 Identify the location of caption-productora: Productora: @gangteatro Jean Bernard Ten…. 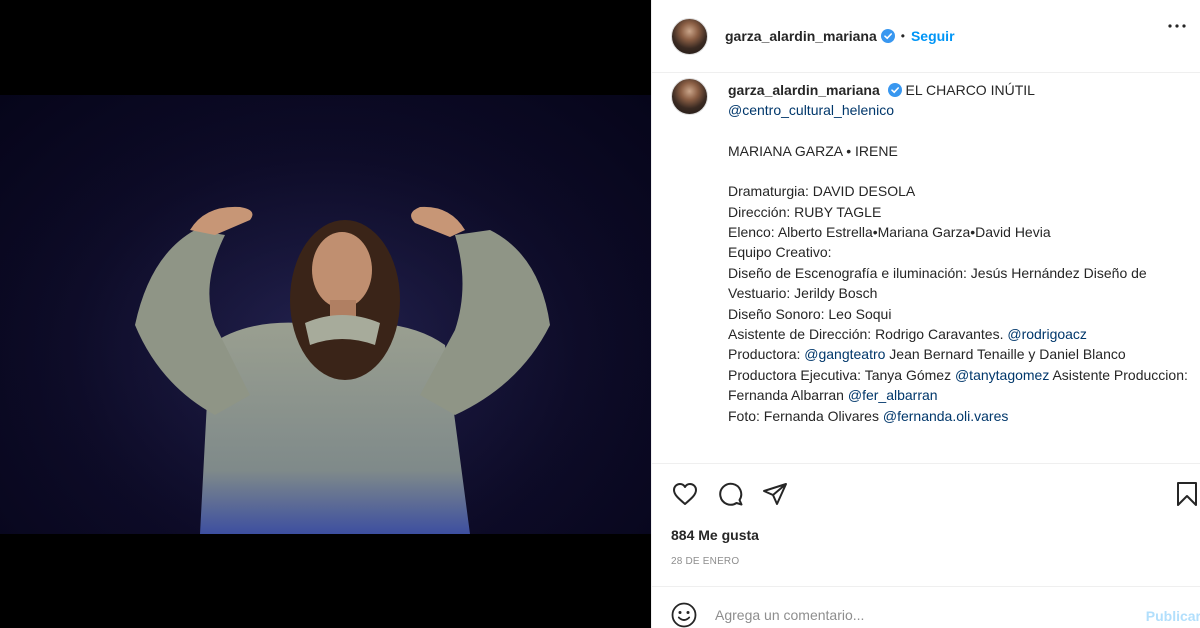
(964, 354).